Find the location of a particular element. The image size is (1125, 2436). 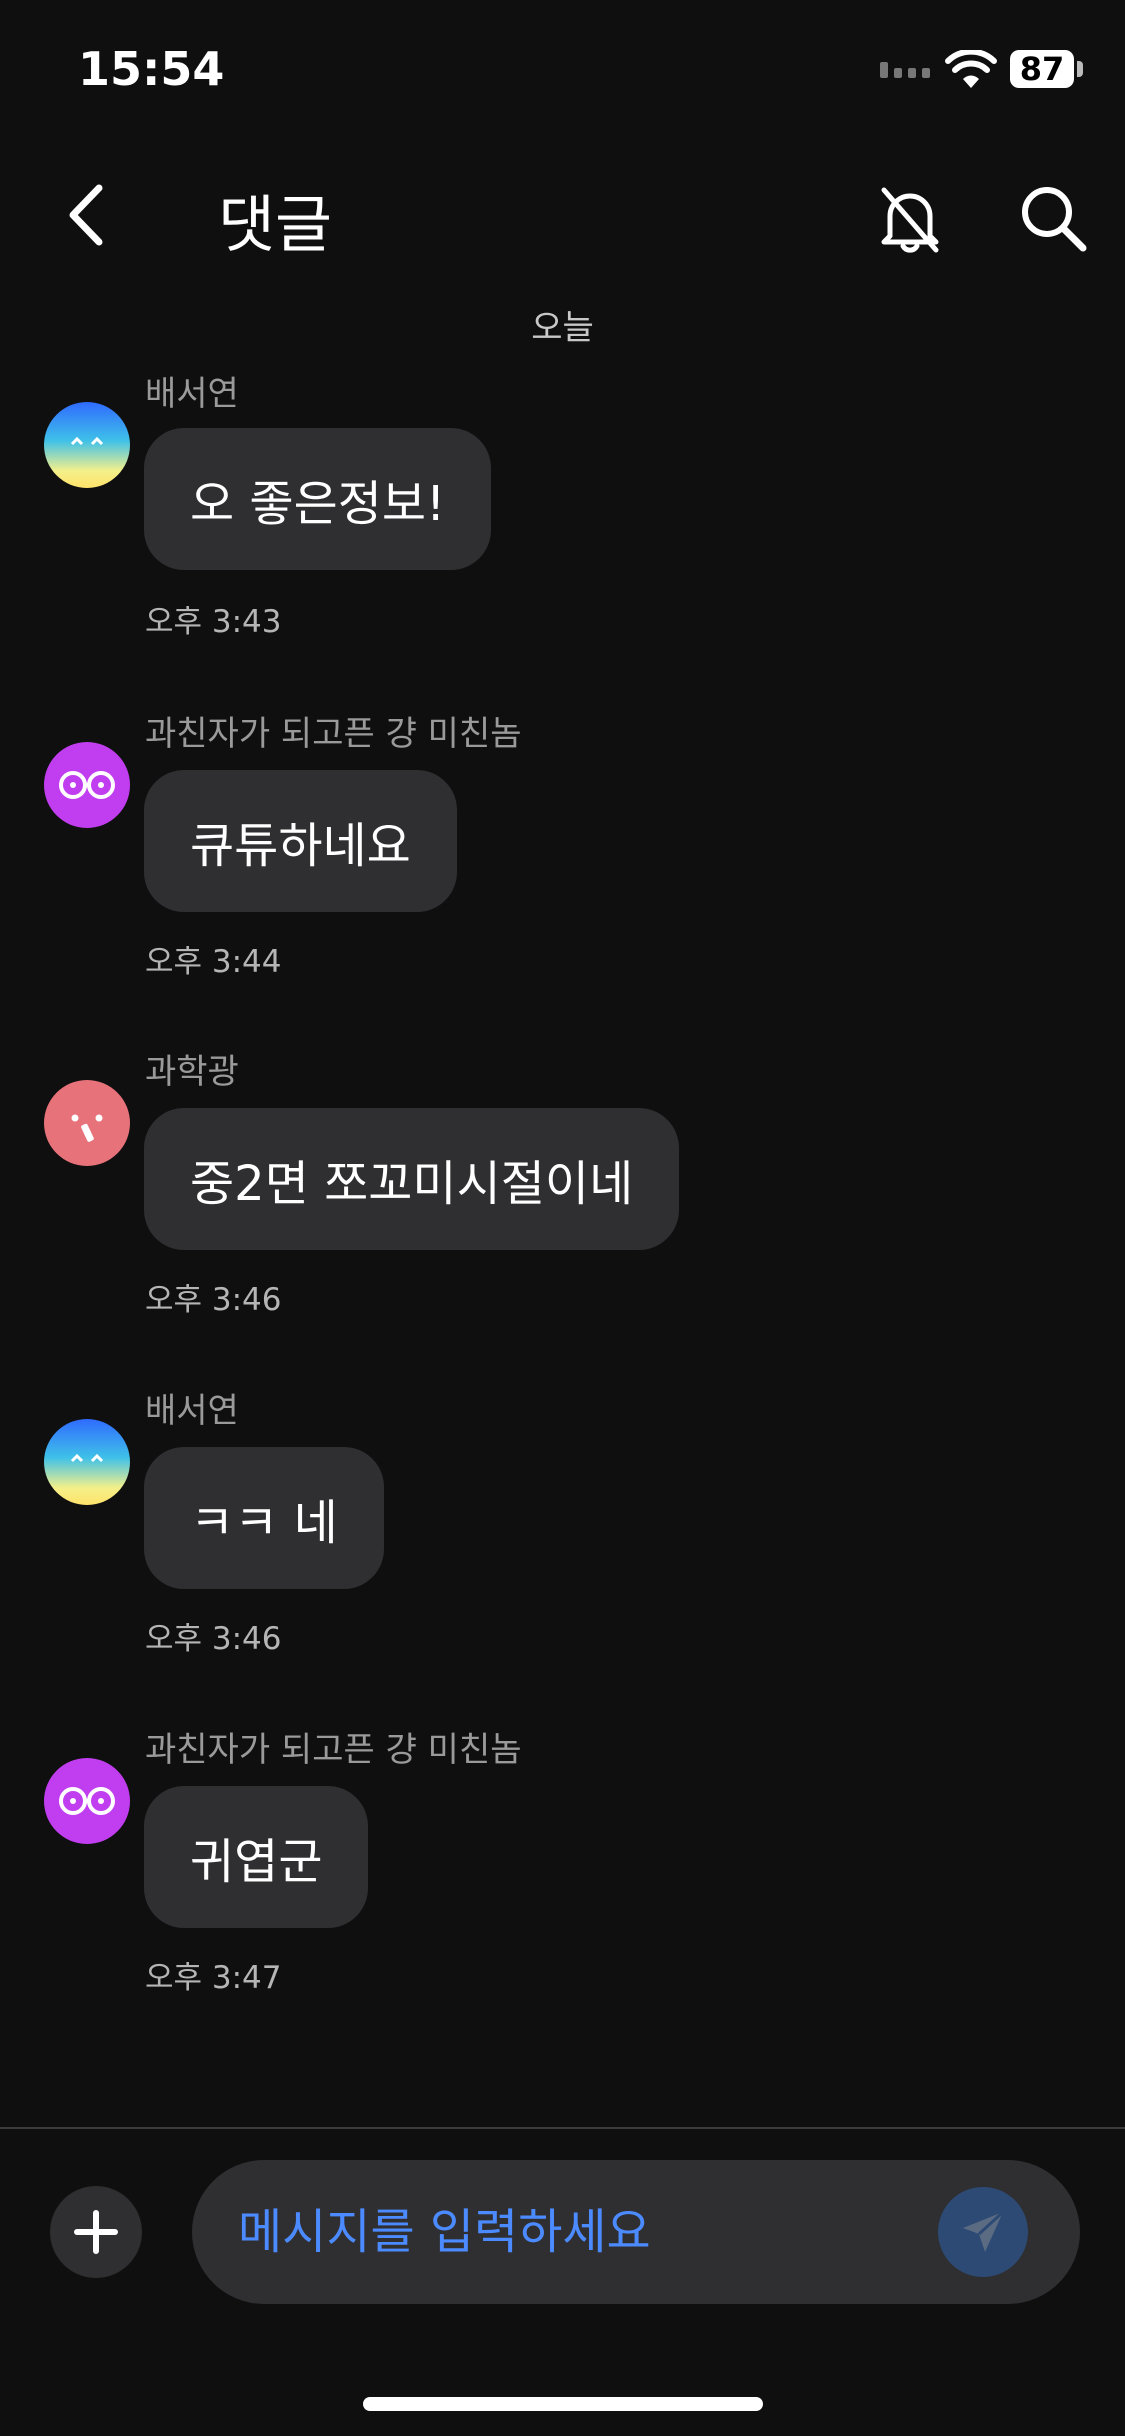

wifi-icon is located at coordinates (971, 69).